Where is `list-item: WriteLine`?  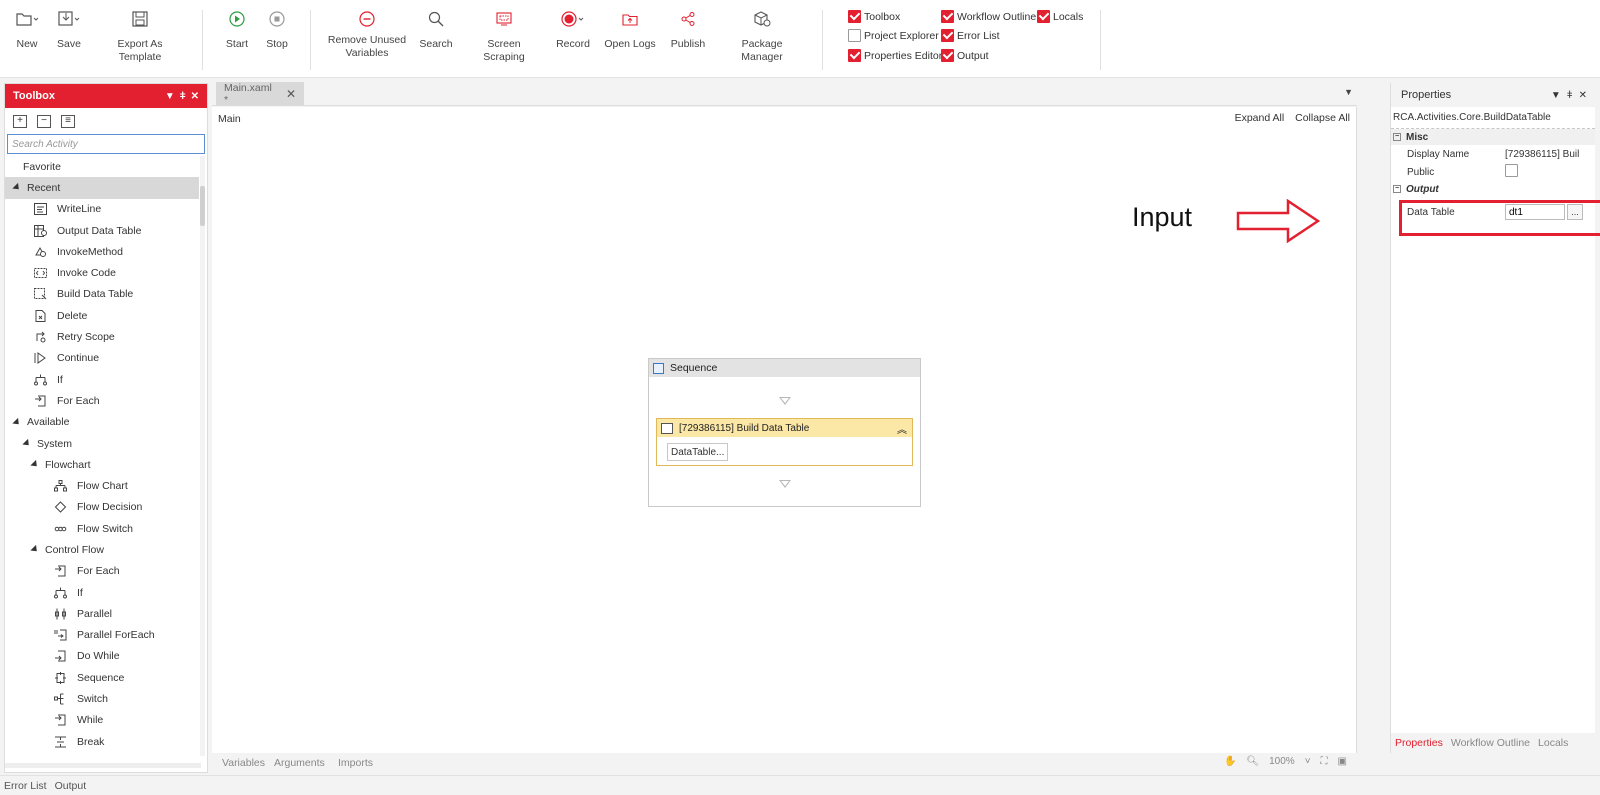 list-item: WriteLine is located at coordinates (102, 209).